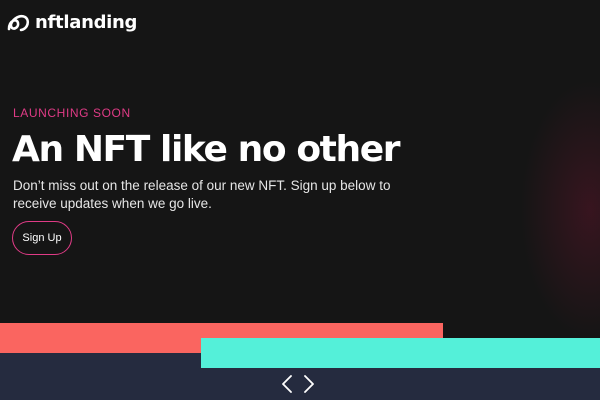 The height and width of the screenshot is (400, 600). What do you see at coordinates (72, 113) in the screenshot?
I see `launch-eyebrow: LAUNCHING SOON` at bounding box center [72, 113].